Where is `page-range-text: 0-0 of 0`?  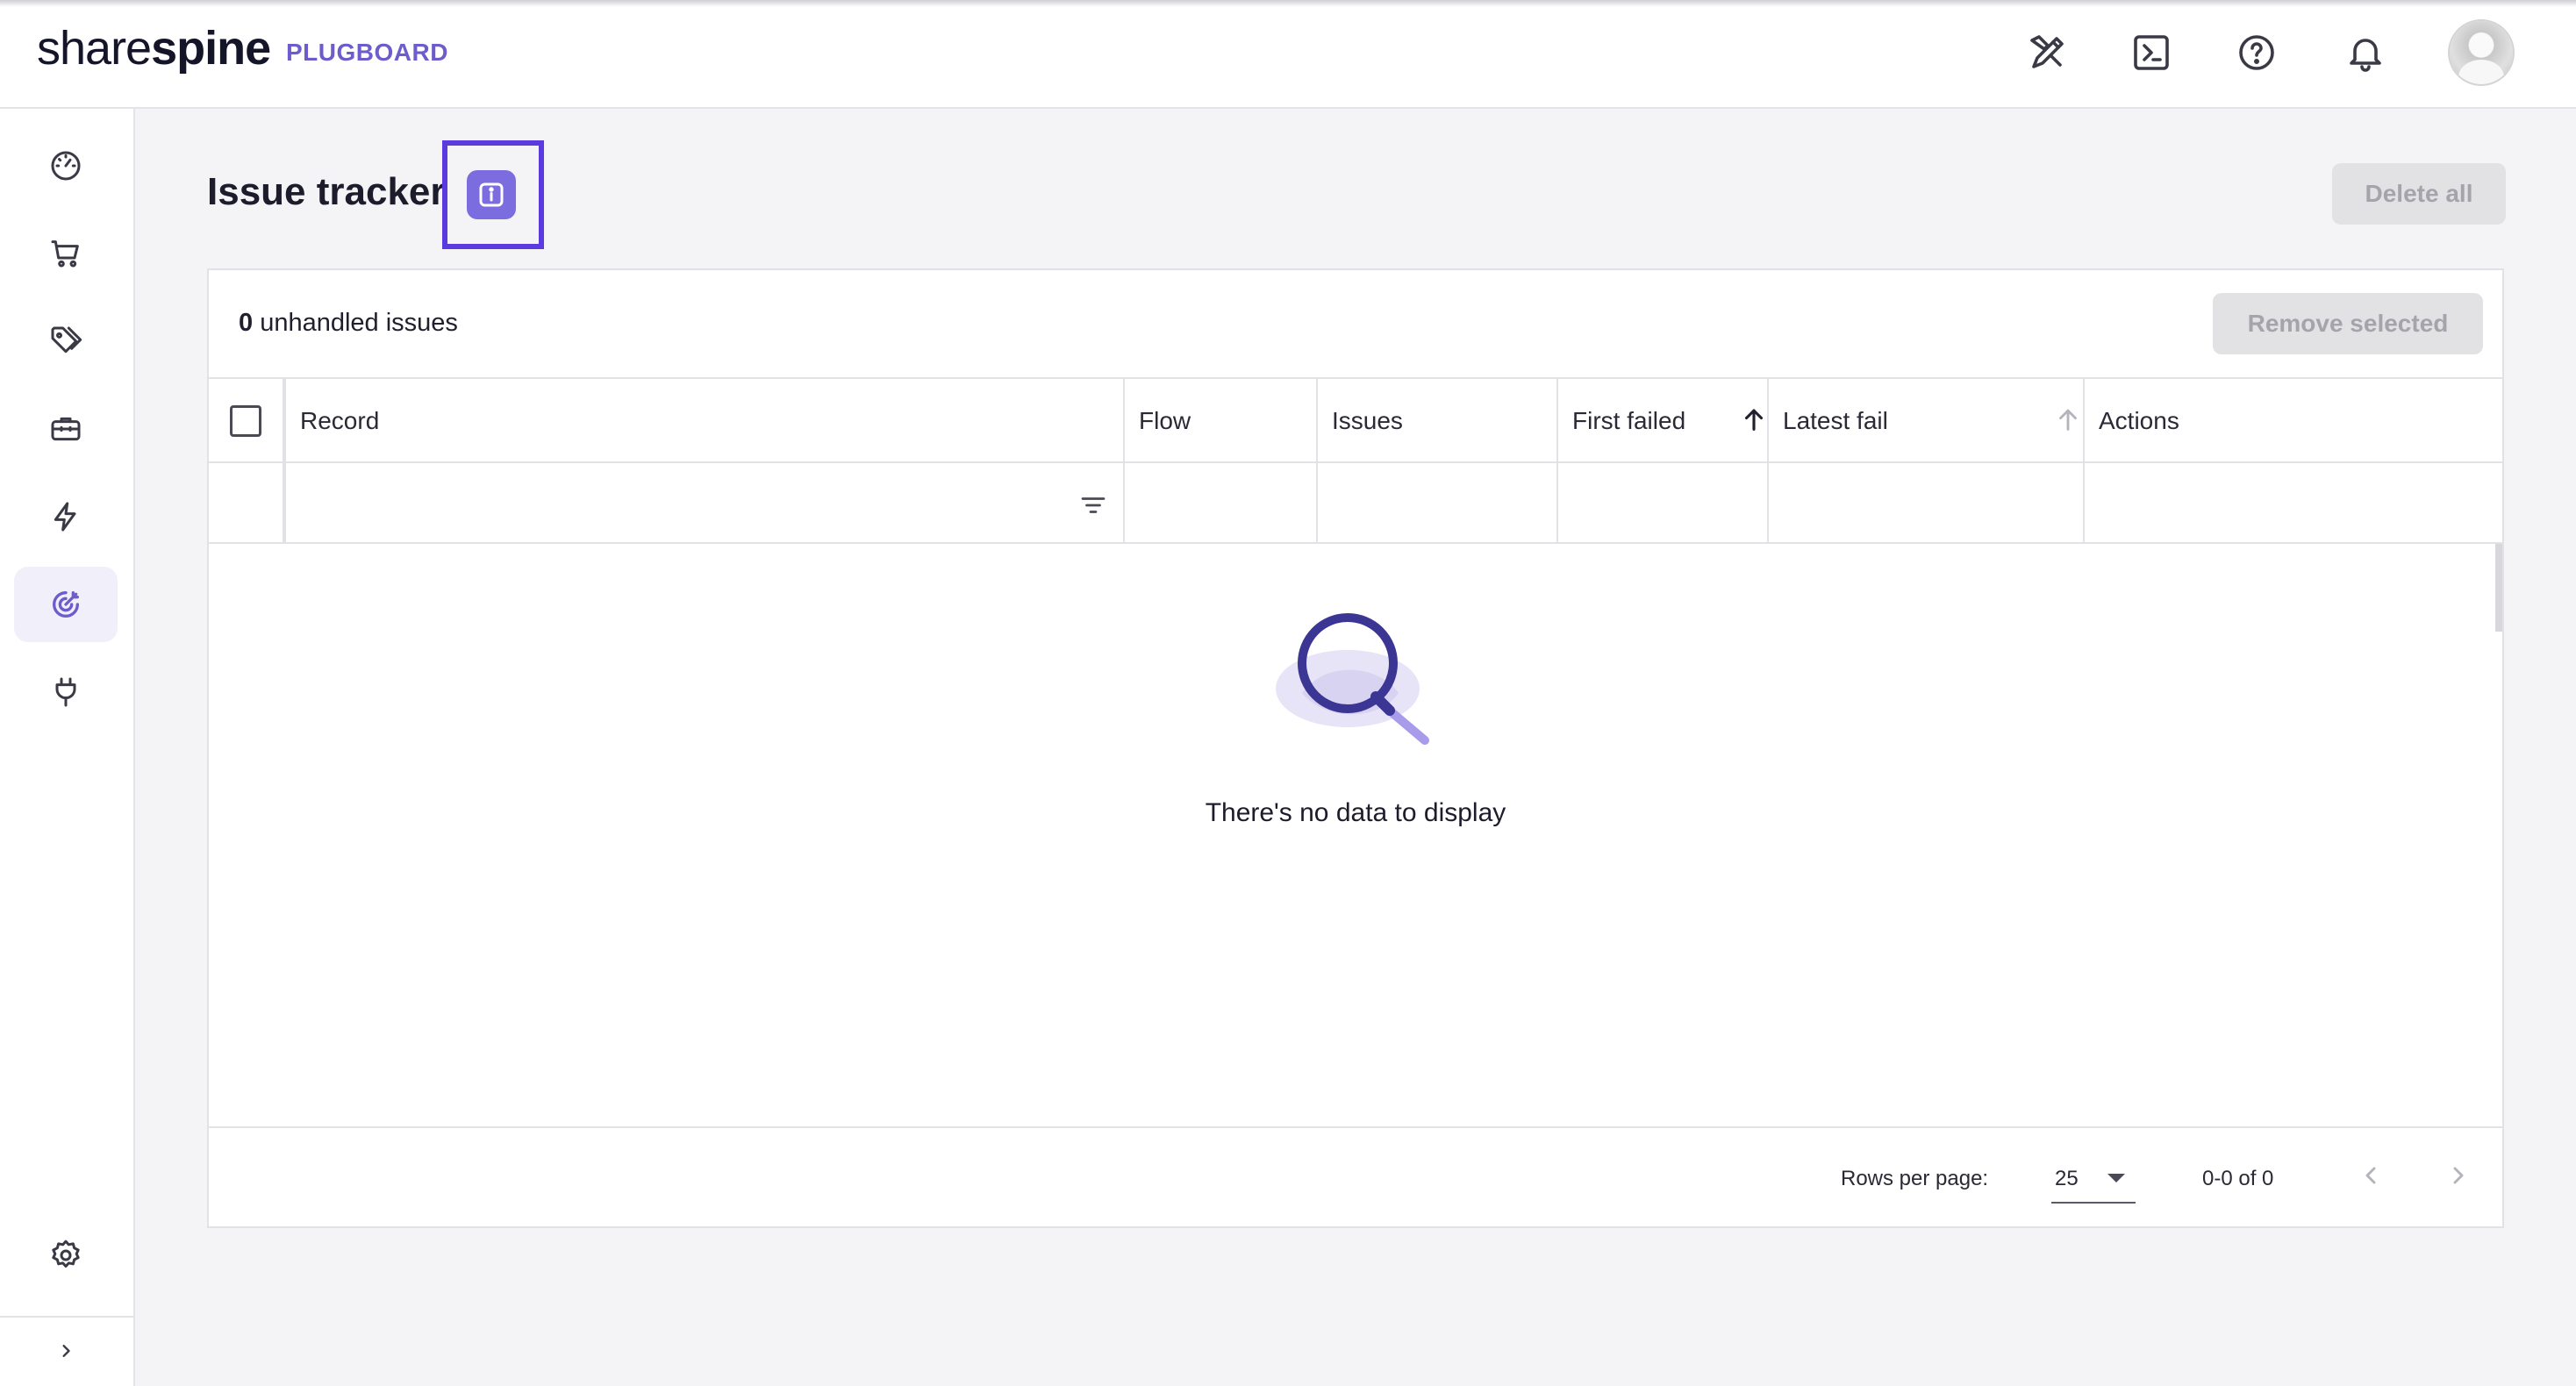 page-range-text: 0-0 of 0 is located at coordinates (2238, 1178).